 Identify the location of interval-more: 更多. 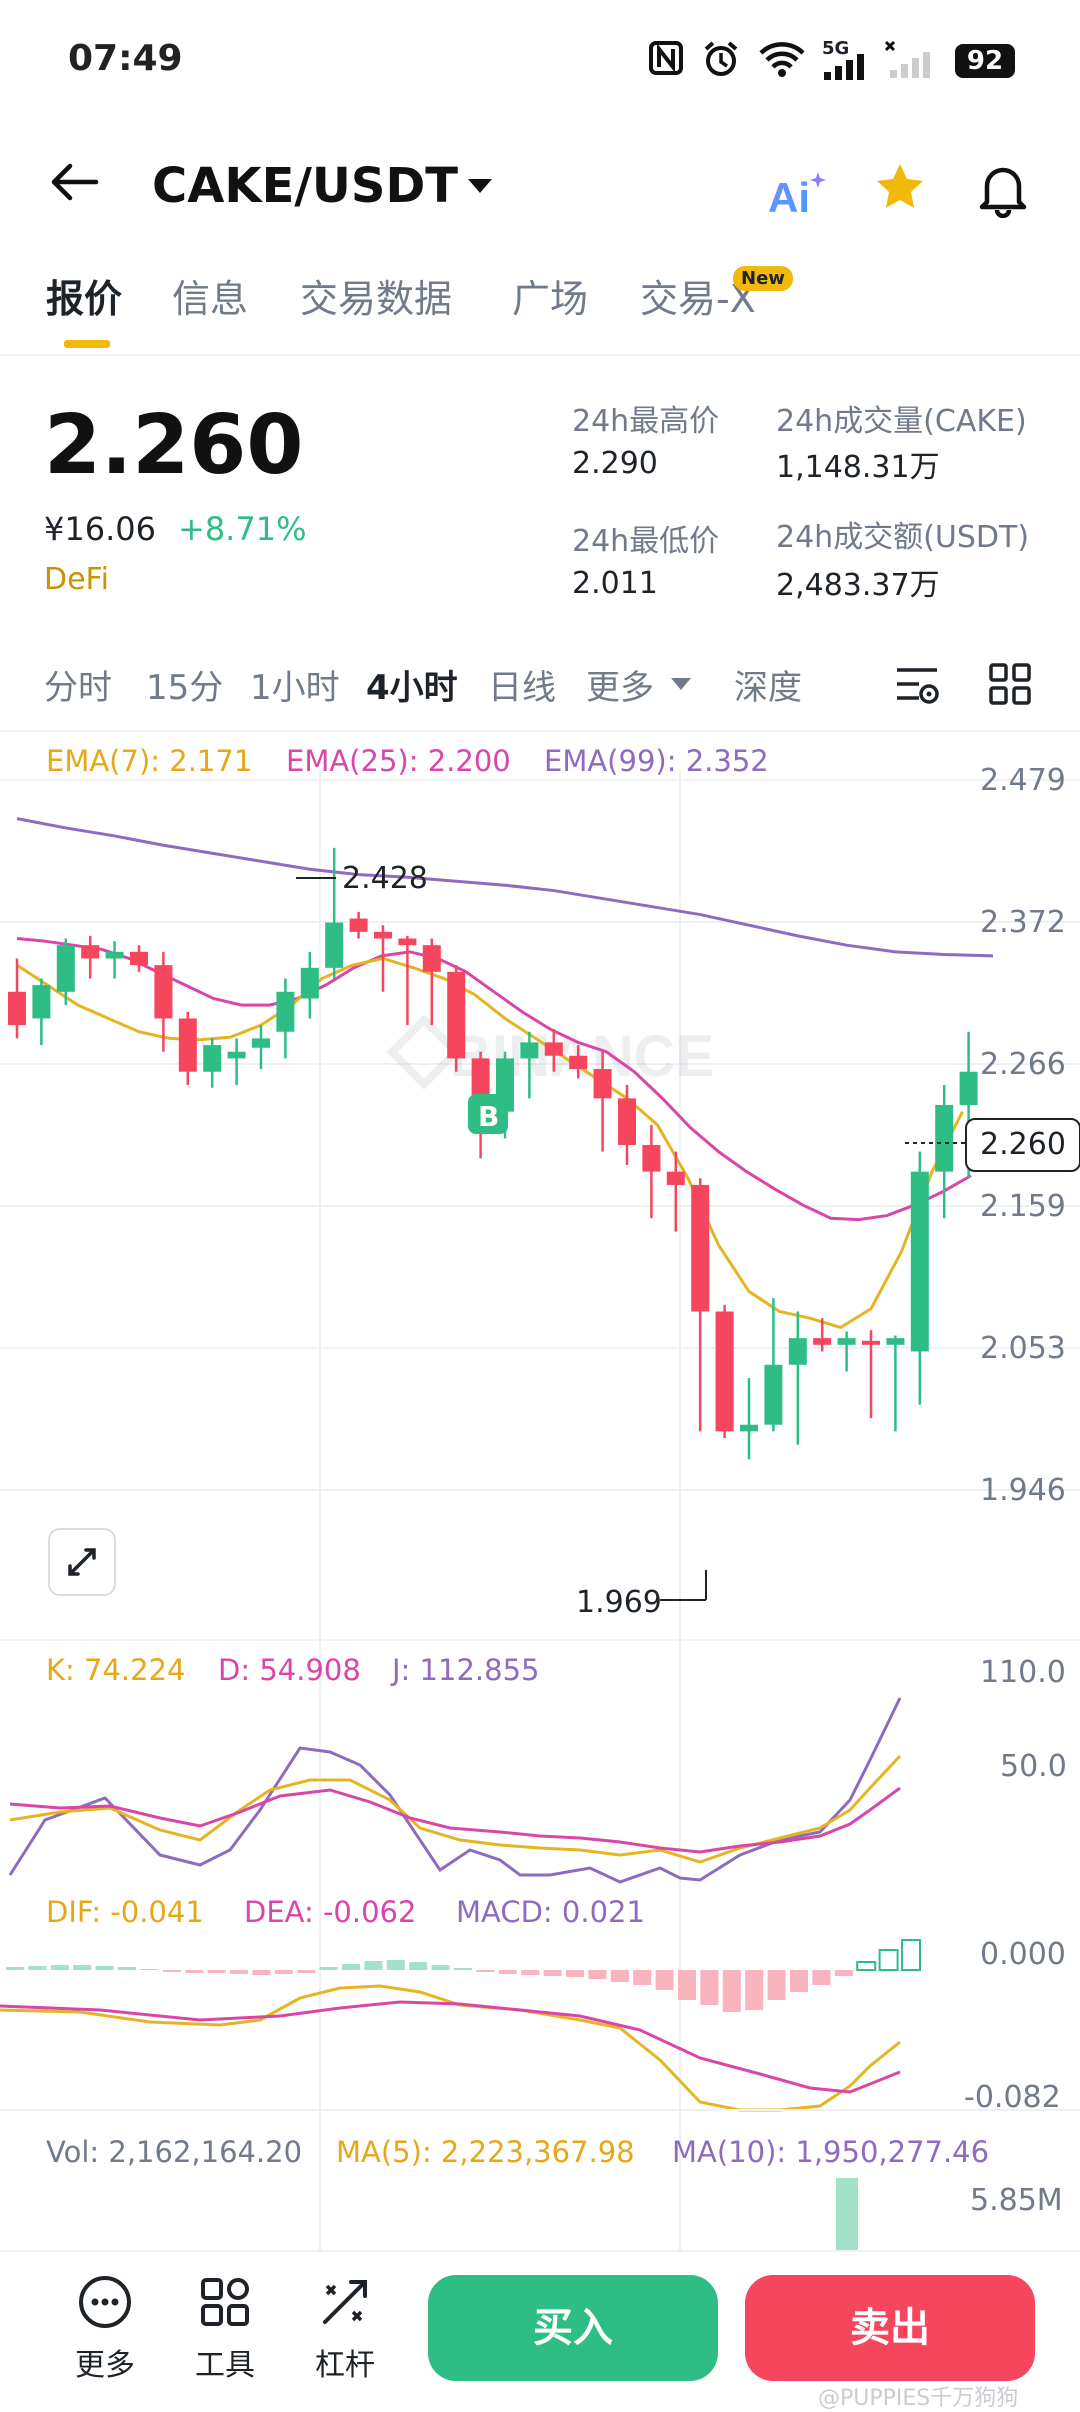
(620, 684).